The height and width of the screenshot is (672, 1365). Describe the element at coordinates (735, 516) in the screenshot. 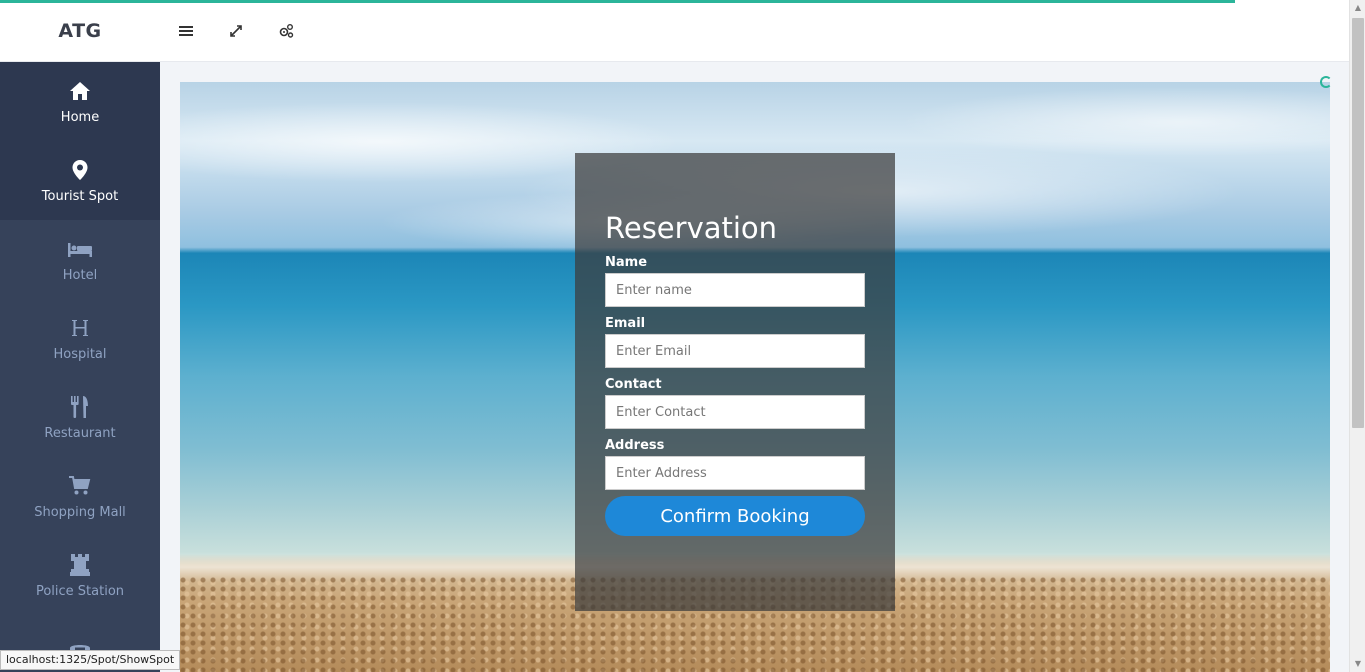

I see `confirm-booking-button: Confirm Booking` at that location.